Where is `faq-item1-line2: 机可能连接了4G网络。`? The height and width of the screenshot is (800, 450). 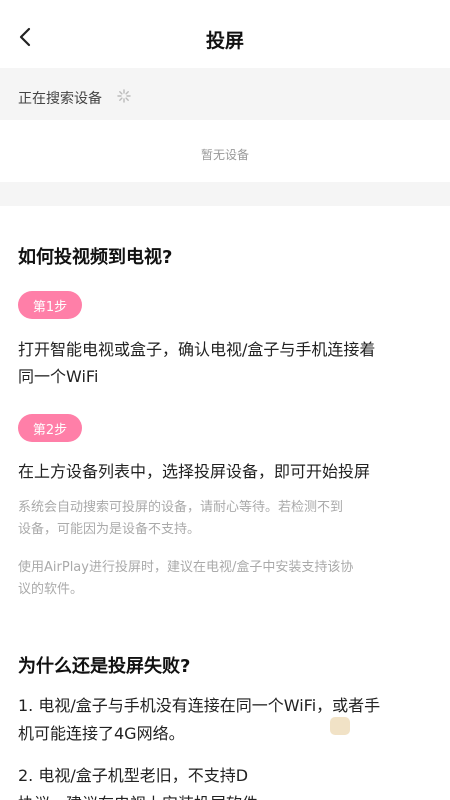
faq-item1-line2: 机可能连接了4G网络。 is located at coordinates (101, 733).